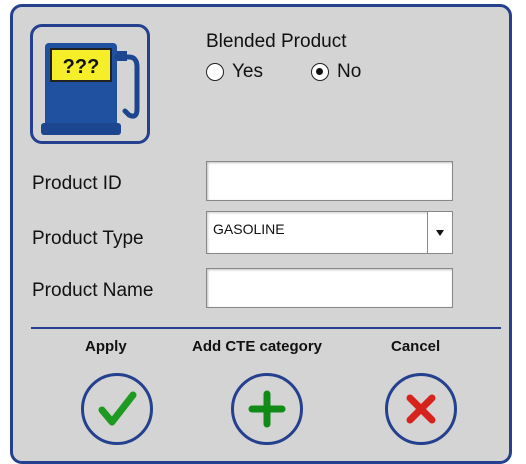  I want to click on blended-no-radio: No, so click(336, 72).